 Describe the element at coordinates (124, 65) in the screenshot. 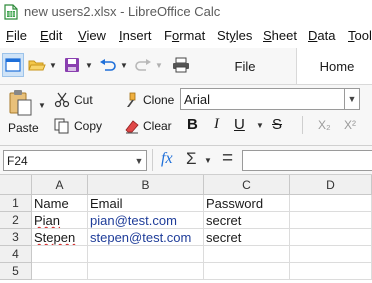

I see `undo-dropdown: ▼` at that location.